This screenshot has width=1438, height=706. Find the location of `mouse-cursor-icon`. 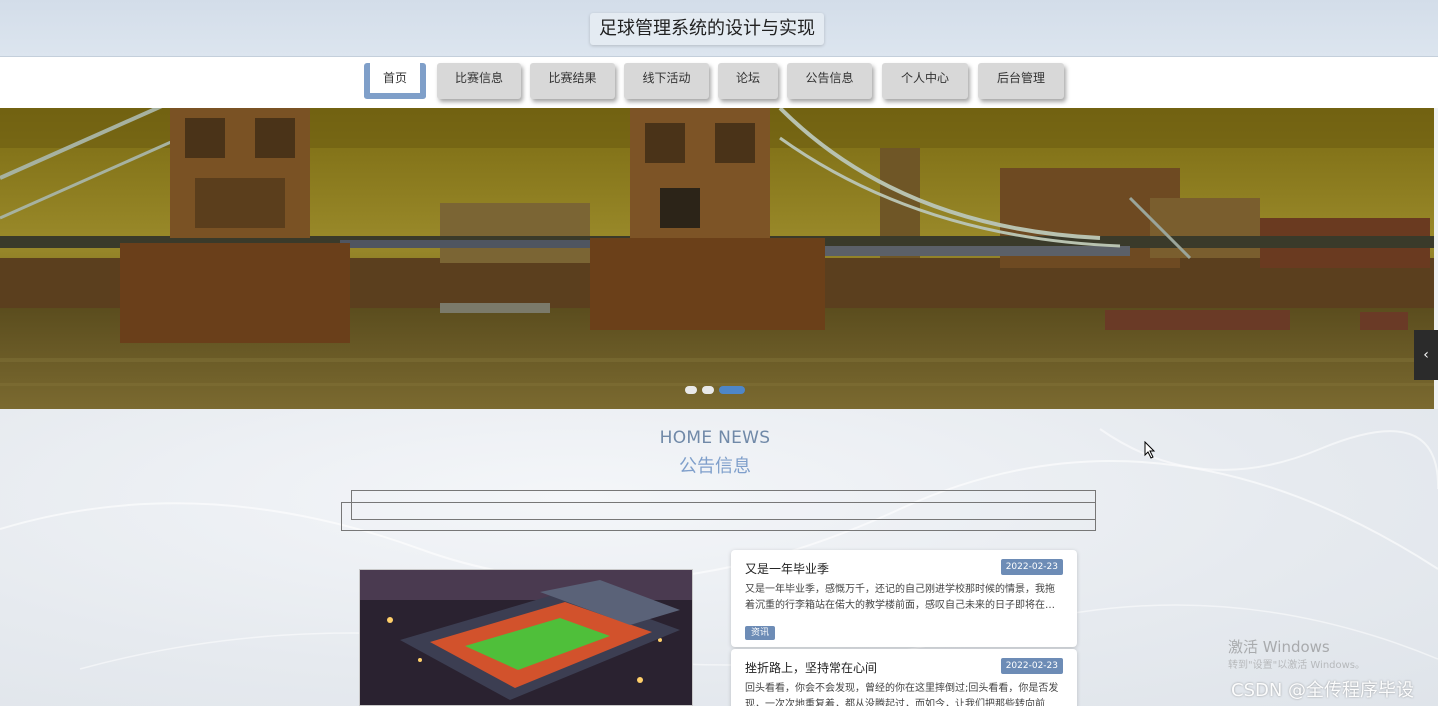

mouse-cursor-icon is located at coordinates (1150, 450).